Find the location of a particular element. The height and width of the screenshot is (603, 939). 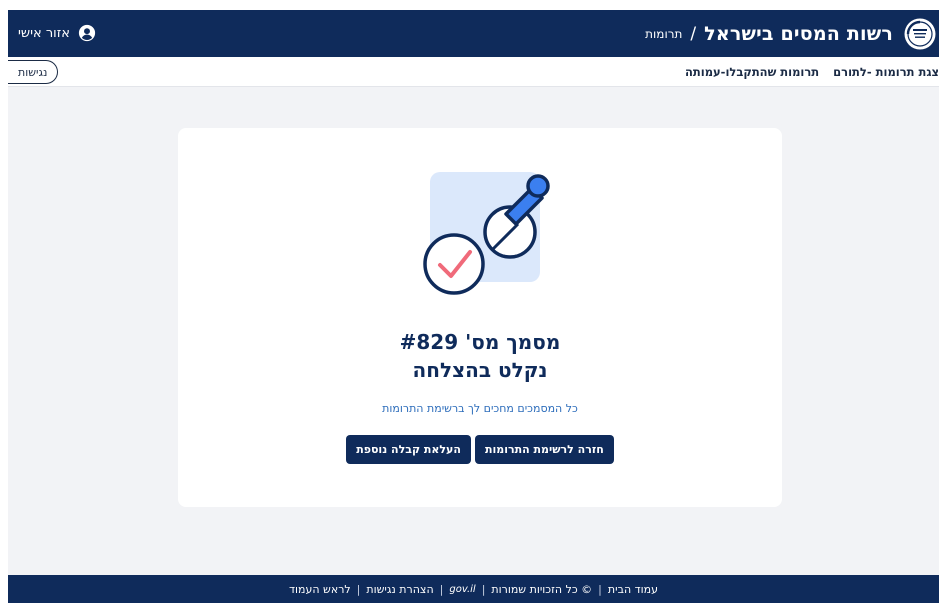

user-circle-icon is located at coordinates (87, 33).